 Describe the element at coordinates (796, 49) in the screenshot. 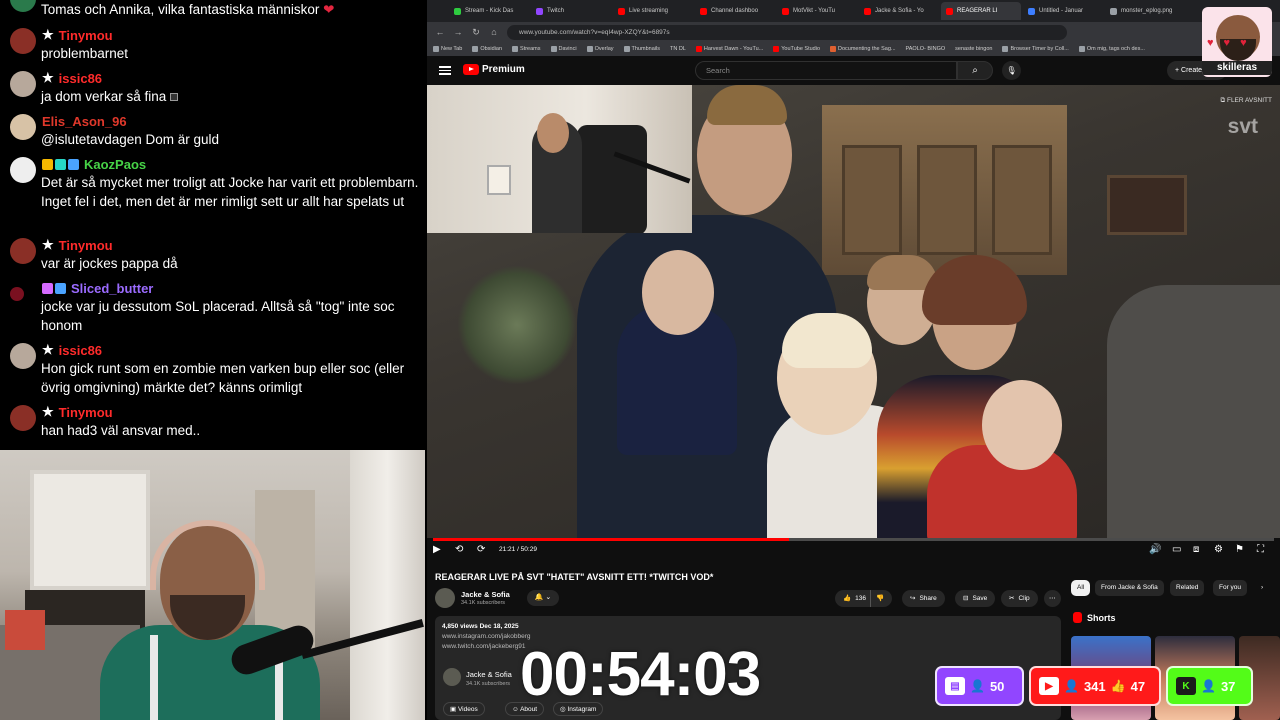

I see `bookmark: YouTube Studio` at that location.